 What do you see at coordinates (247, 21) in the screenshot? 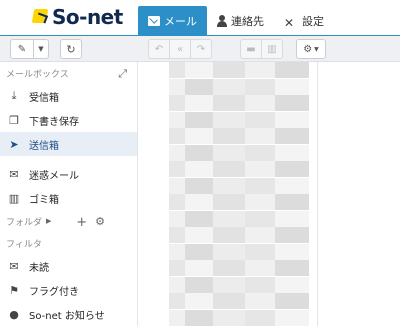
I see `tab-contacts-label: 連絡先` at bounding box center [247, 21].